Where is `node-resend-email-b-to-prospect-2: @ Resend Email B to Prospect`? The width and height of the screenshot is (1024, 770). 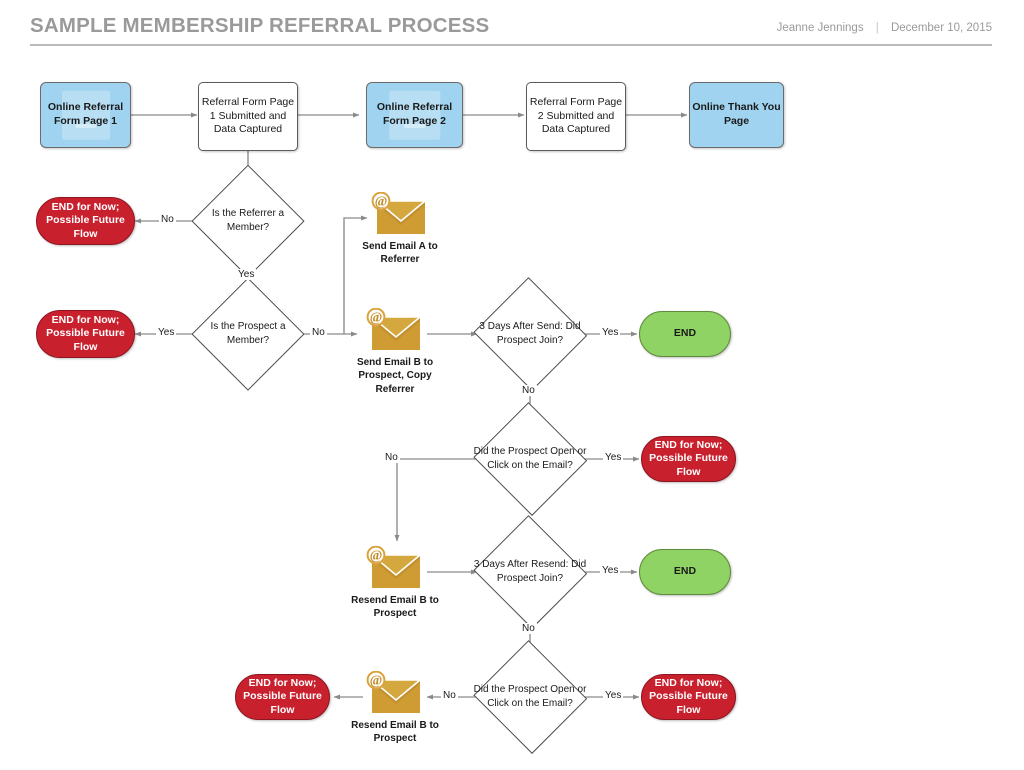 node-resend-email-b-to-prospect-2: @ Resend Email B to Prospect is located at coordinates (395, 708).